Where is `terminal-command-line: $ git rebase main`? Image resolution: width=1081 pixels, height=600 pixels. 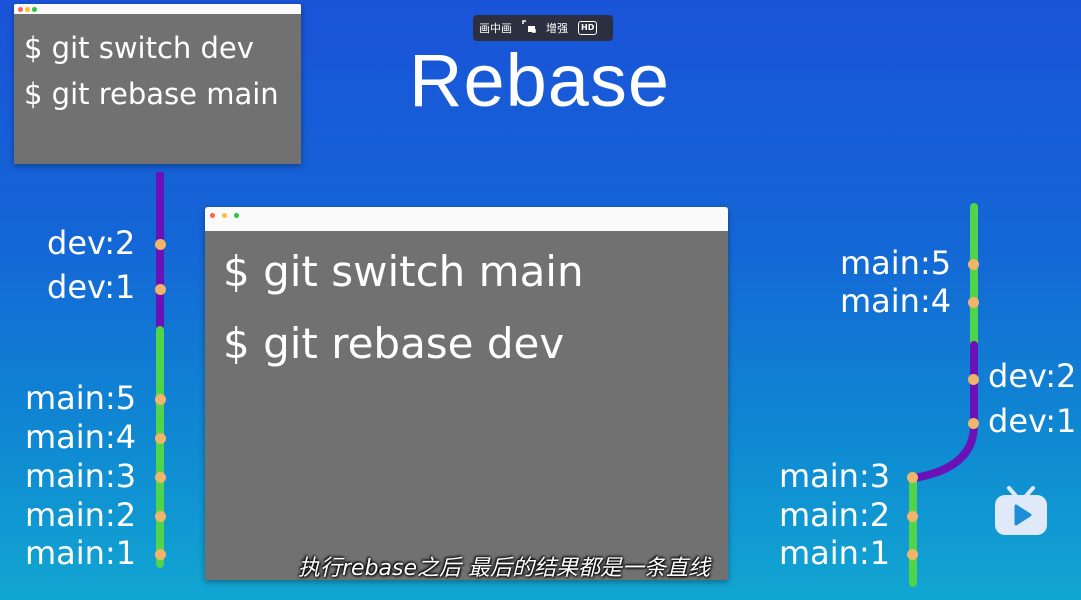 terminal-command-line: $ git rebase main is located at coordinates (151, 94).